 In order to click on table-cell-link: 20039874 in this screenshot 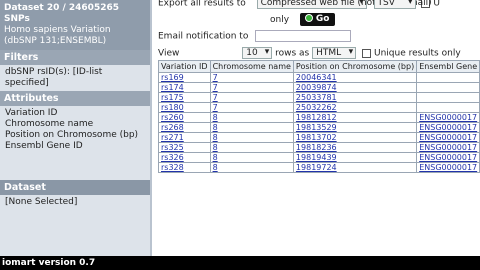, I will do `click(316, 87)`.